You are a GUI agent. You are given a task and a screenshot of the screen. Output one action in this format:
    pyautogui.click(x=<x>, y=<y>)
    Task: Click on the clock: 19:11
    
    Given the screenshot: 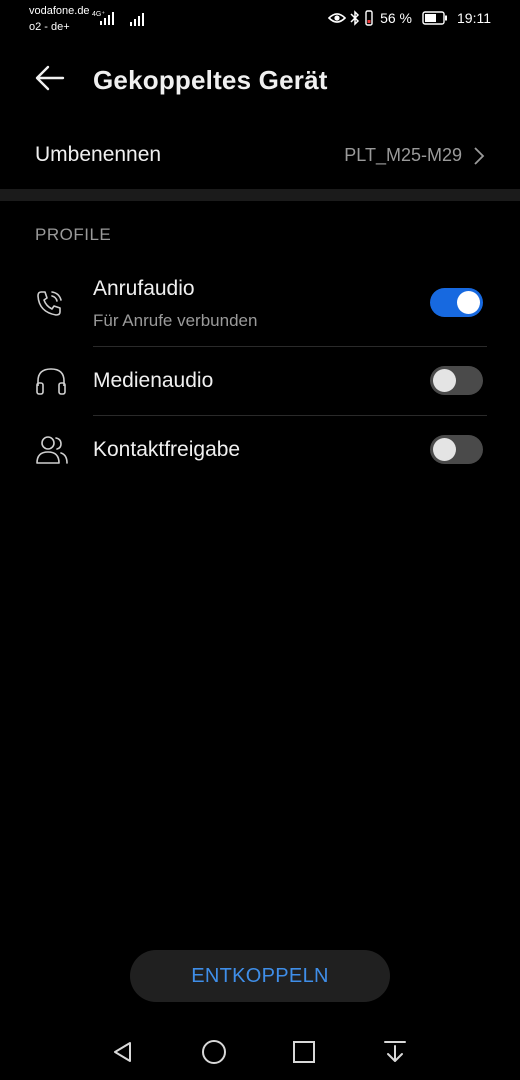 What is the action you would take?
    pyautogui.click(x=474, y=18)
    